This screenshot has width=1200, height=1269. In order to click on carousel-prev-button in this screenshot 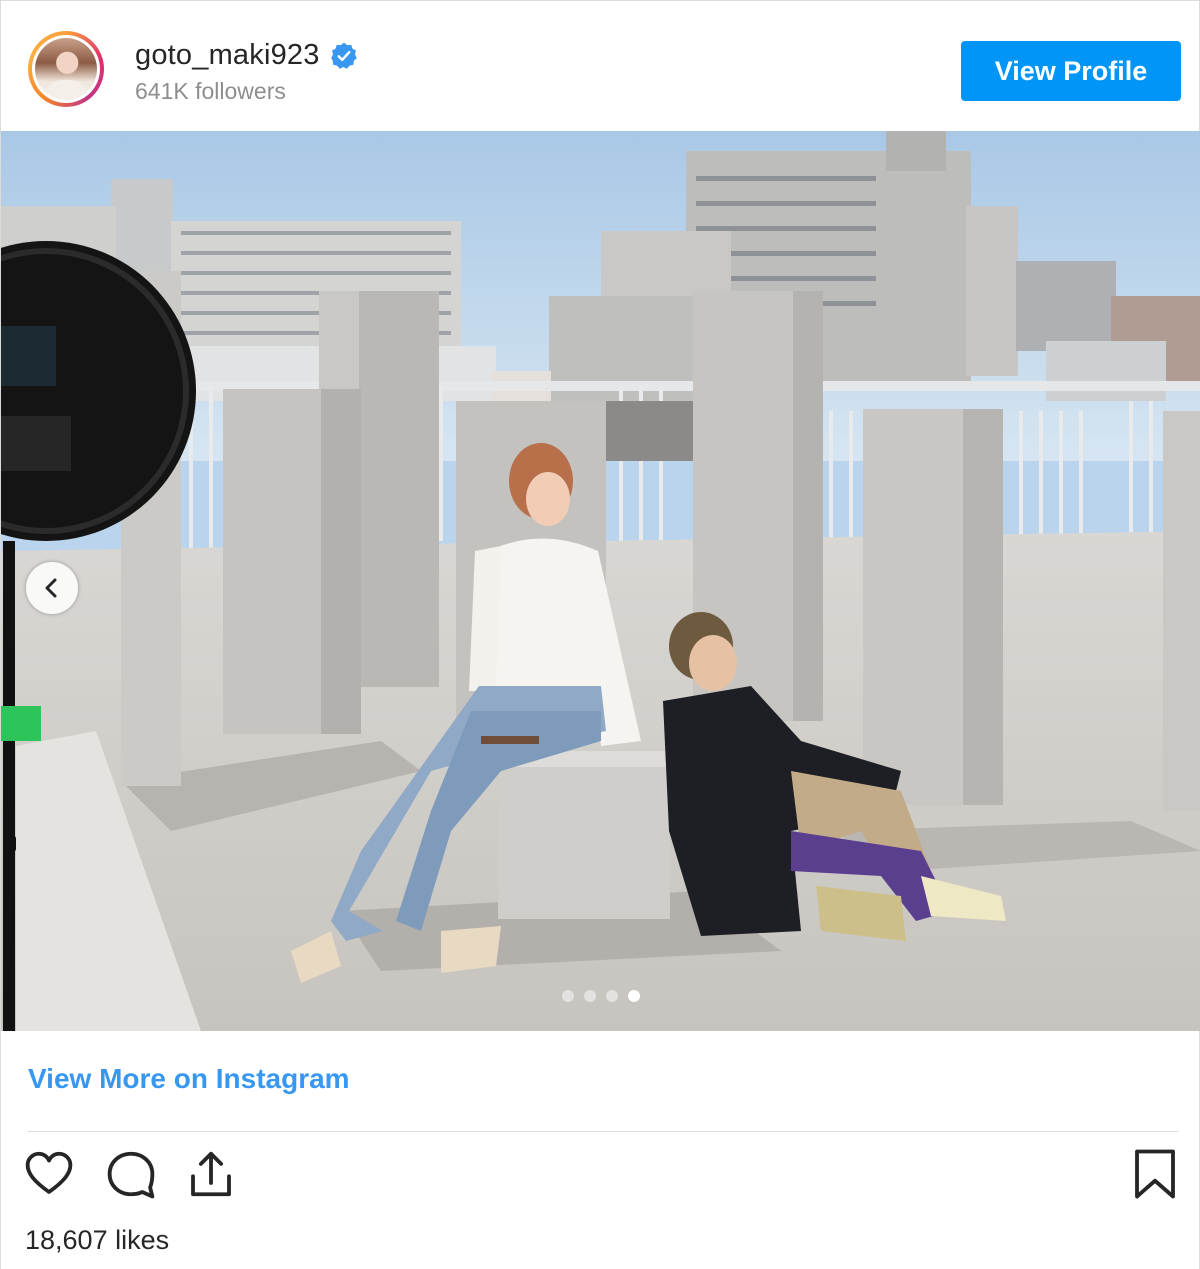, I will do `click(52, 588)`.